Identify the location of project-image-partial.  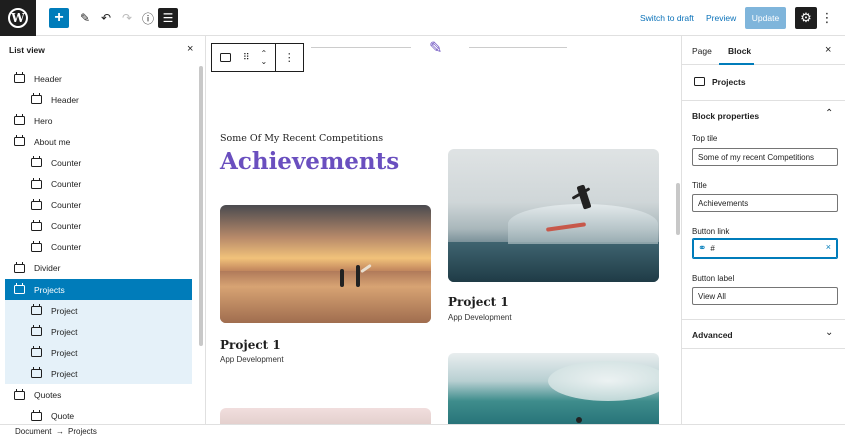
(325, 416).